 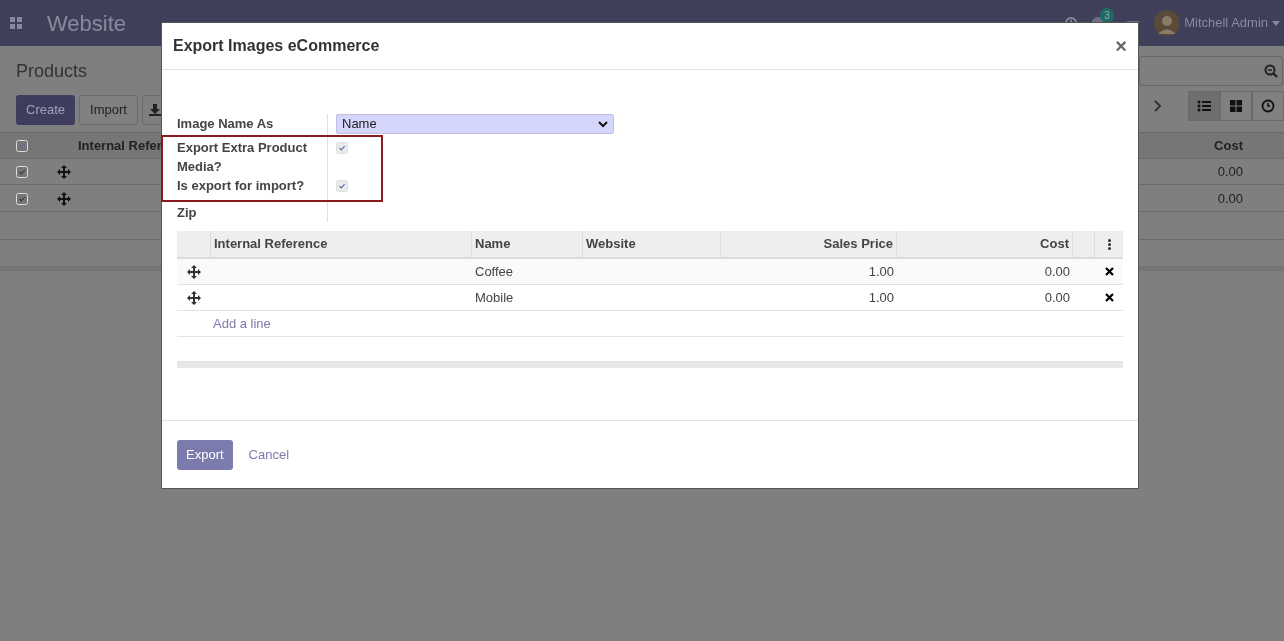 What do you see at coordinates (269, 454) in the screenshot?
I see `cancel-button: Cancel` at bounding box center [269, 454].